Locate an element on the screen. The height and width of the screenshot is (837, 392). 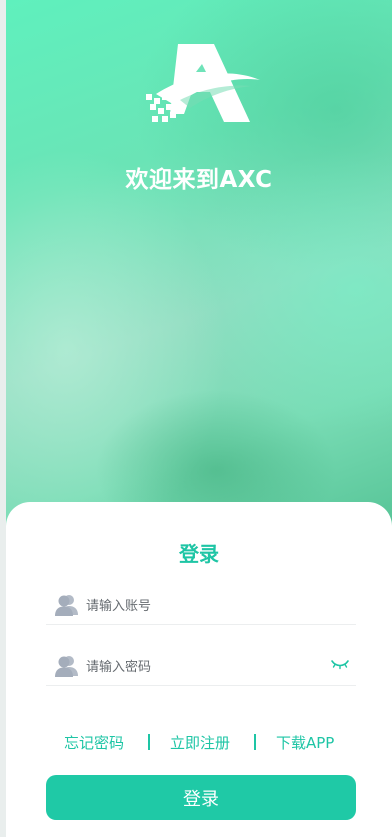
axc-logo-icon is located at coordinates (203, 83).